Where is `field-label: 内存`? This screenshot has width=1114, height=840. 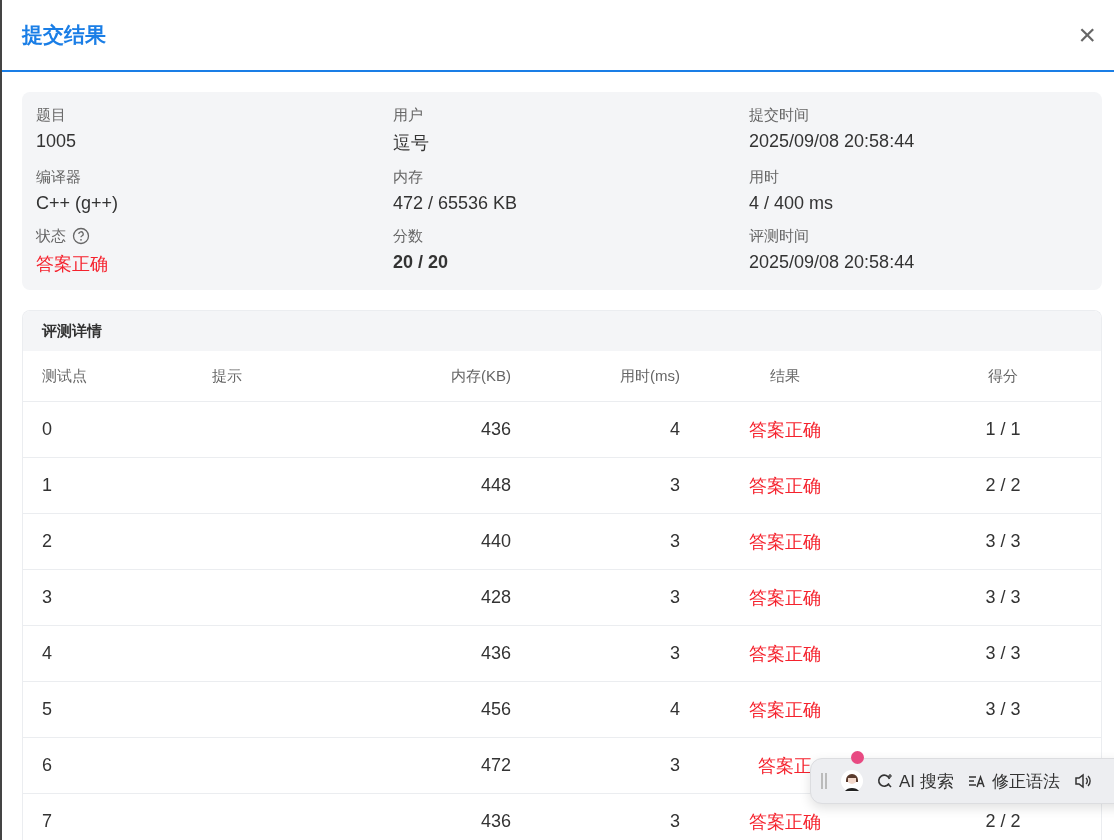 field-label: 内存 is located at coordinates (408, 177).